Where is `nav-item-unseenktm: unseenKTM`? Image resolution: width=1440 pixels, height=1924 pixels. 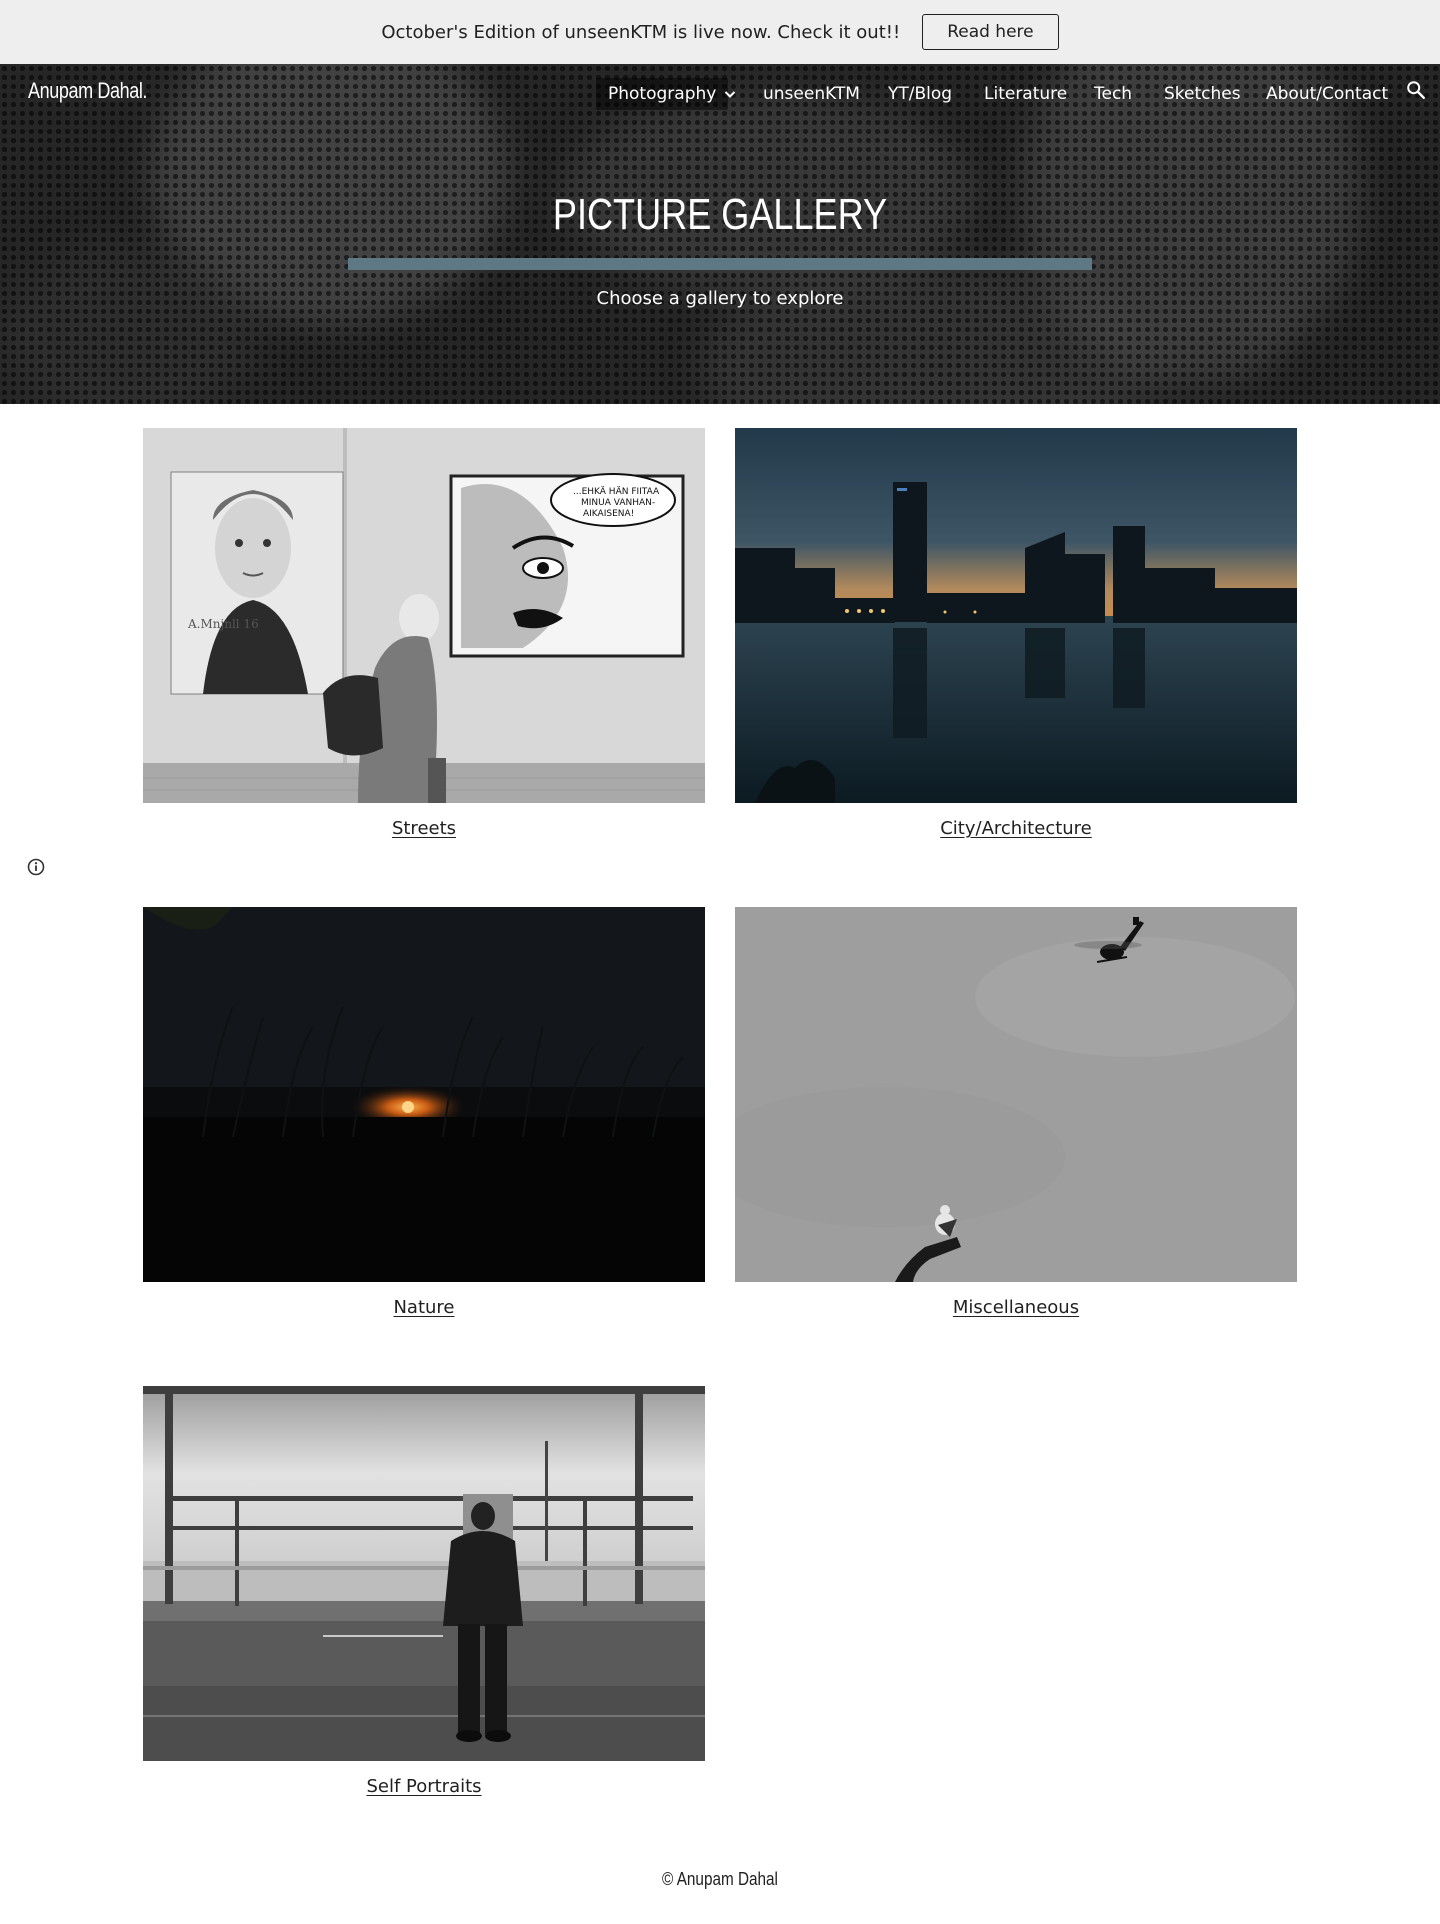 nav-item-unseenktm: unseenKTM is located at coordinates (811, 94).